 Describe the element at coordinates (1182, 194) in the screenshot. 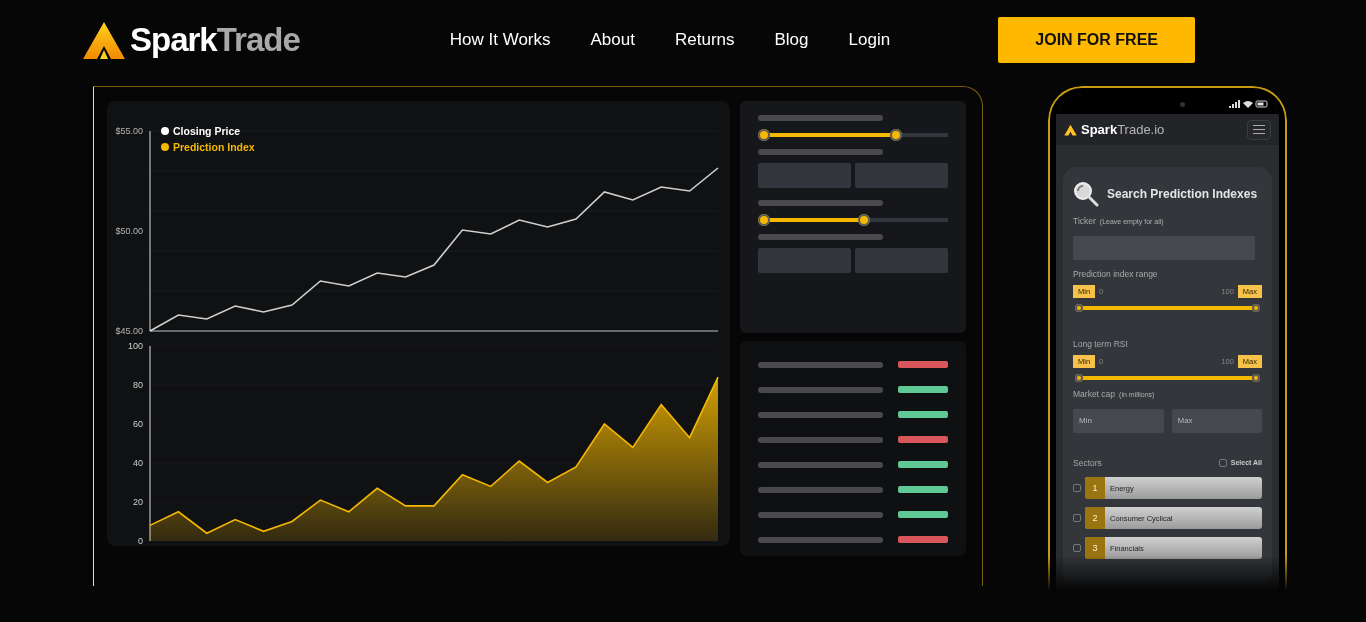

I see `card-title: Search Prediction Indexes` at that location.